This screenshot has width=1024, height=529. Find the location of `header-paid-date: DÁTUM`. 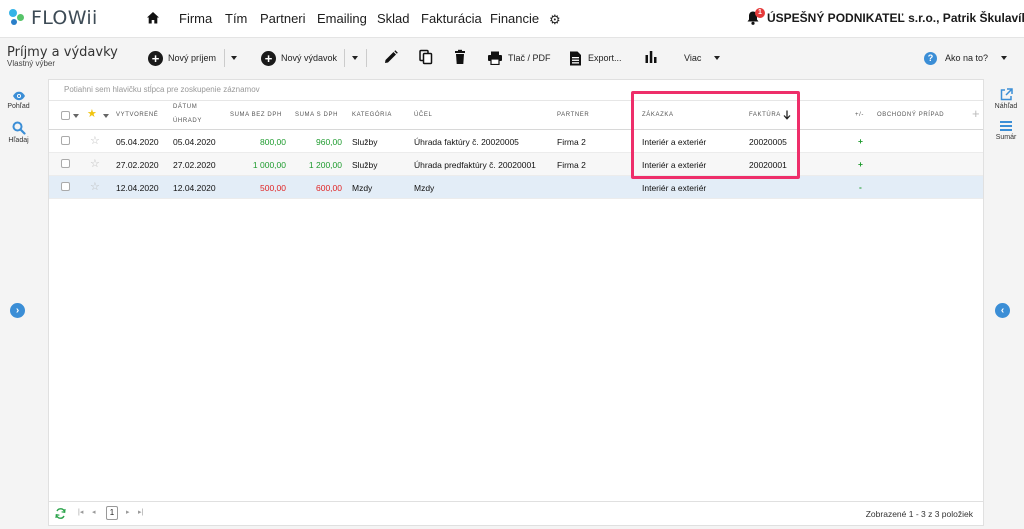

header-paid-date: DÁTUM is located at coordinates (185, 107).